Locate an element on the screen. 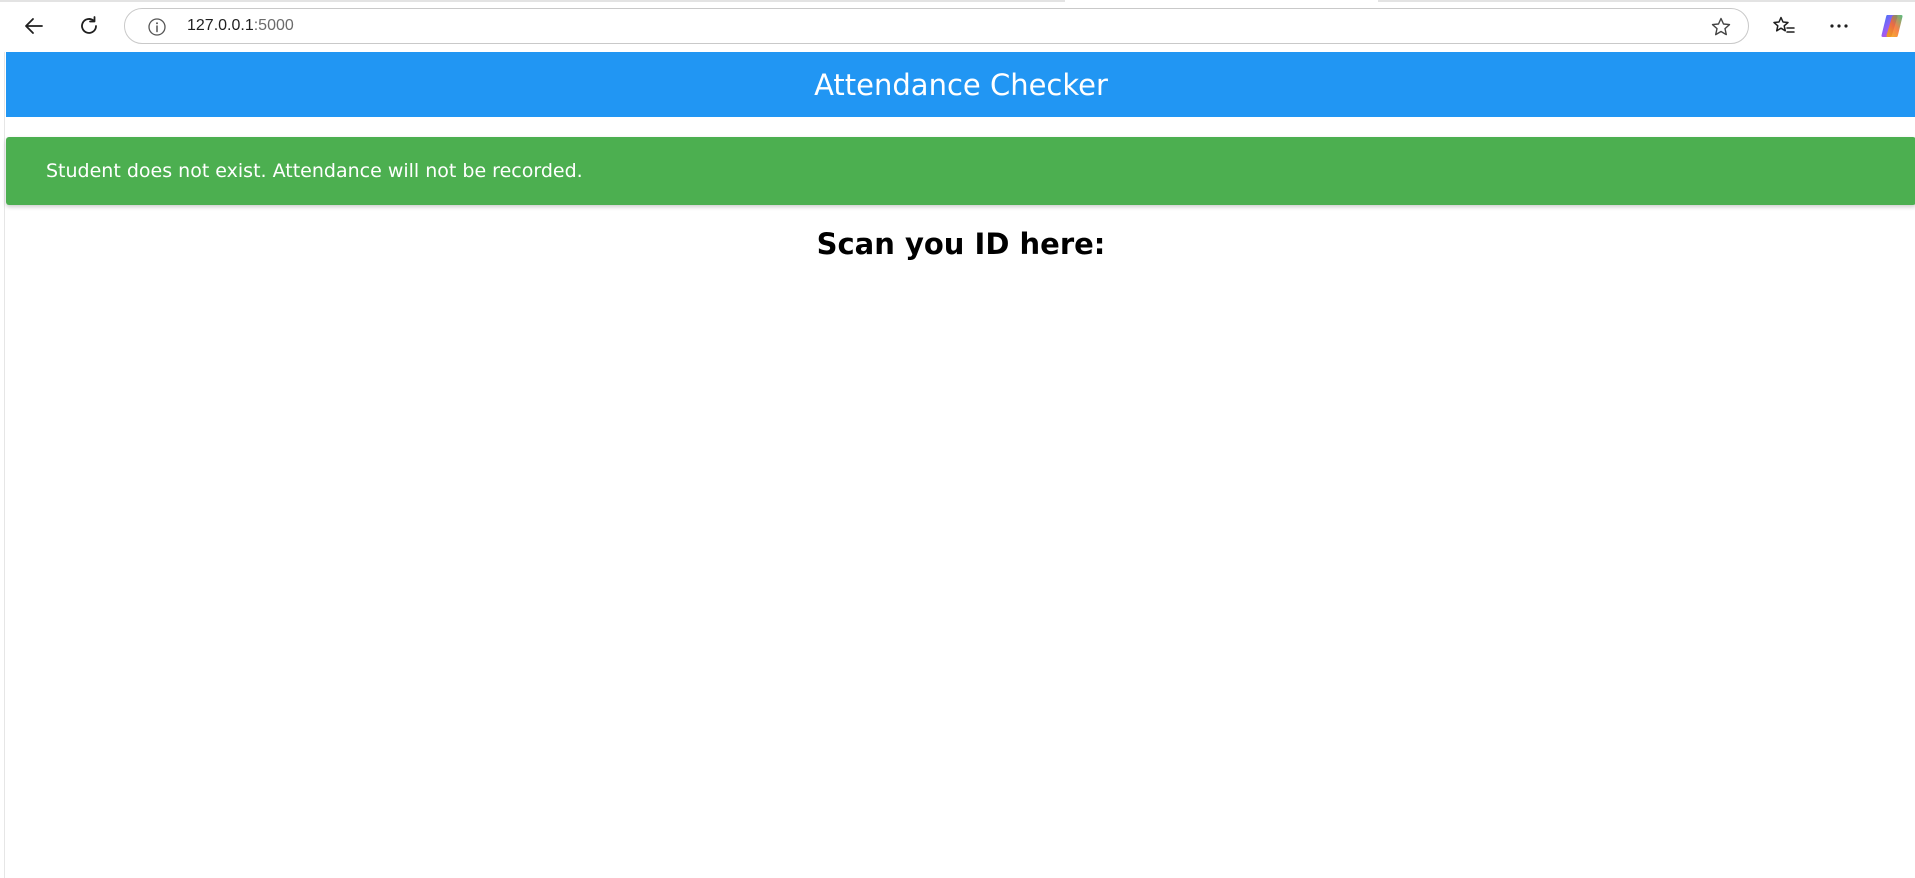 The height and width of the screenshot is (878, 1915). url-host: 127.0.0.1 is located at coordinates (220, 25).